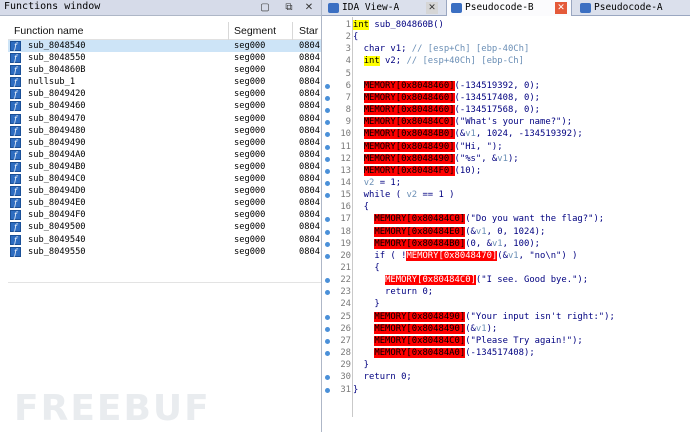  What do you see at coordinates (371, 61) in the screenshot?
I see `code-token: int` at bounding box center [371, 61].